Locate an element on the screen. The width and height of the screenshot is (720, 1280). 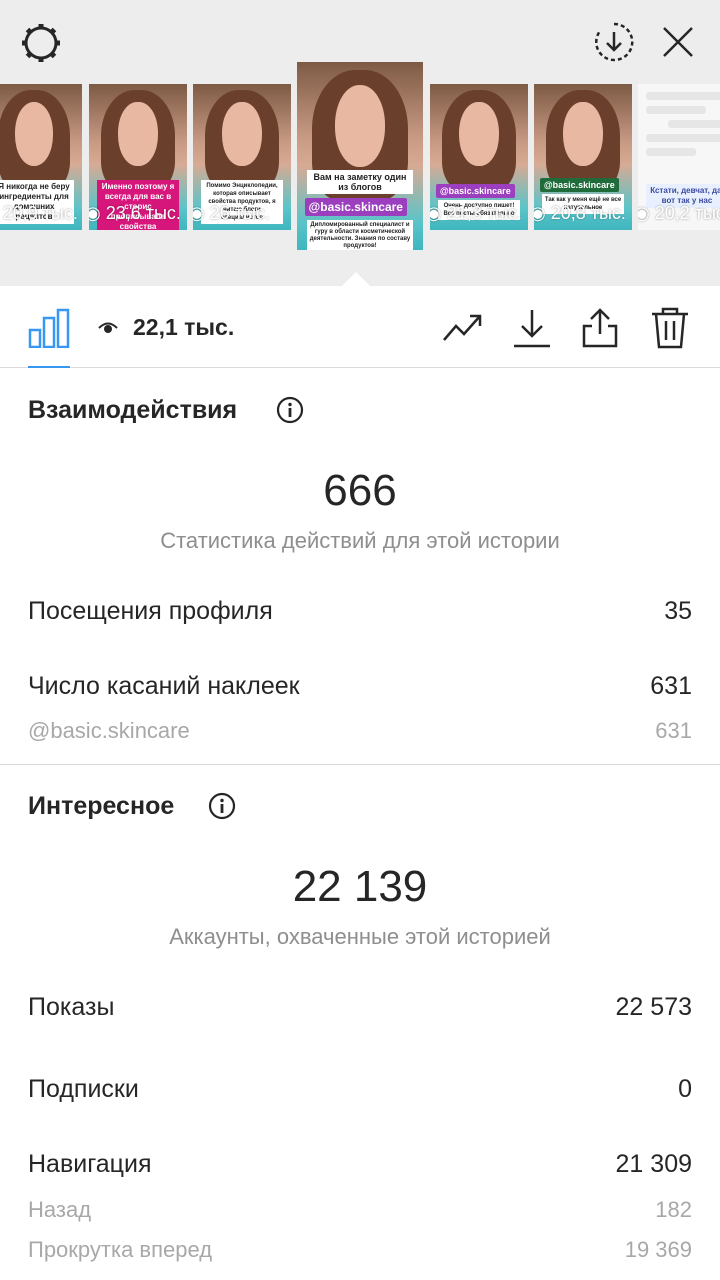
trash-icon is located at coordinates (670, 328).